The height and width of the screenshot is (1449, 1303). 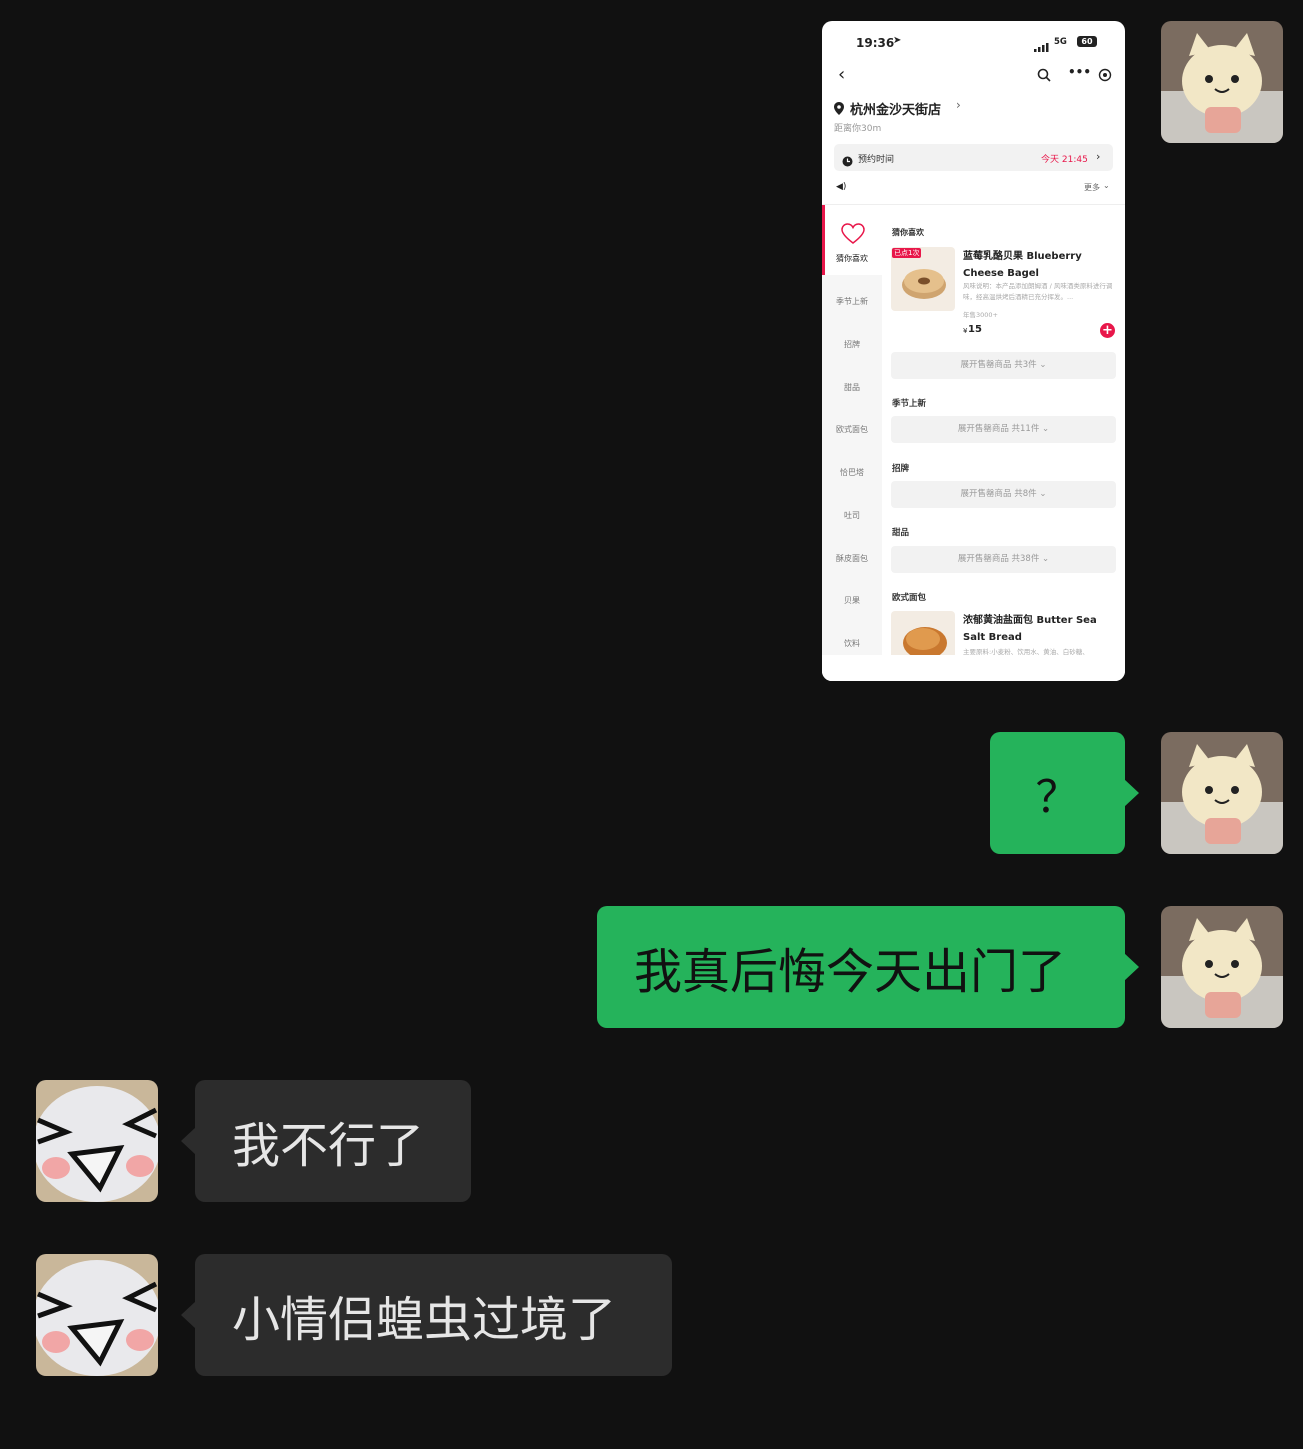 I want to click on product-image-salt-bread, so click(x=923, y=633).